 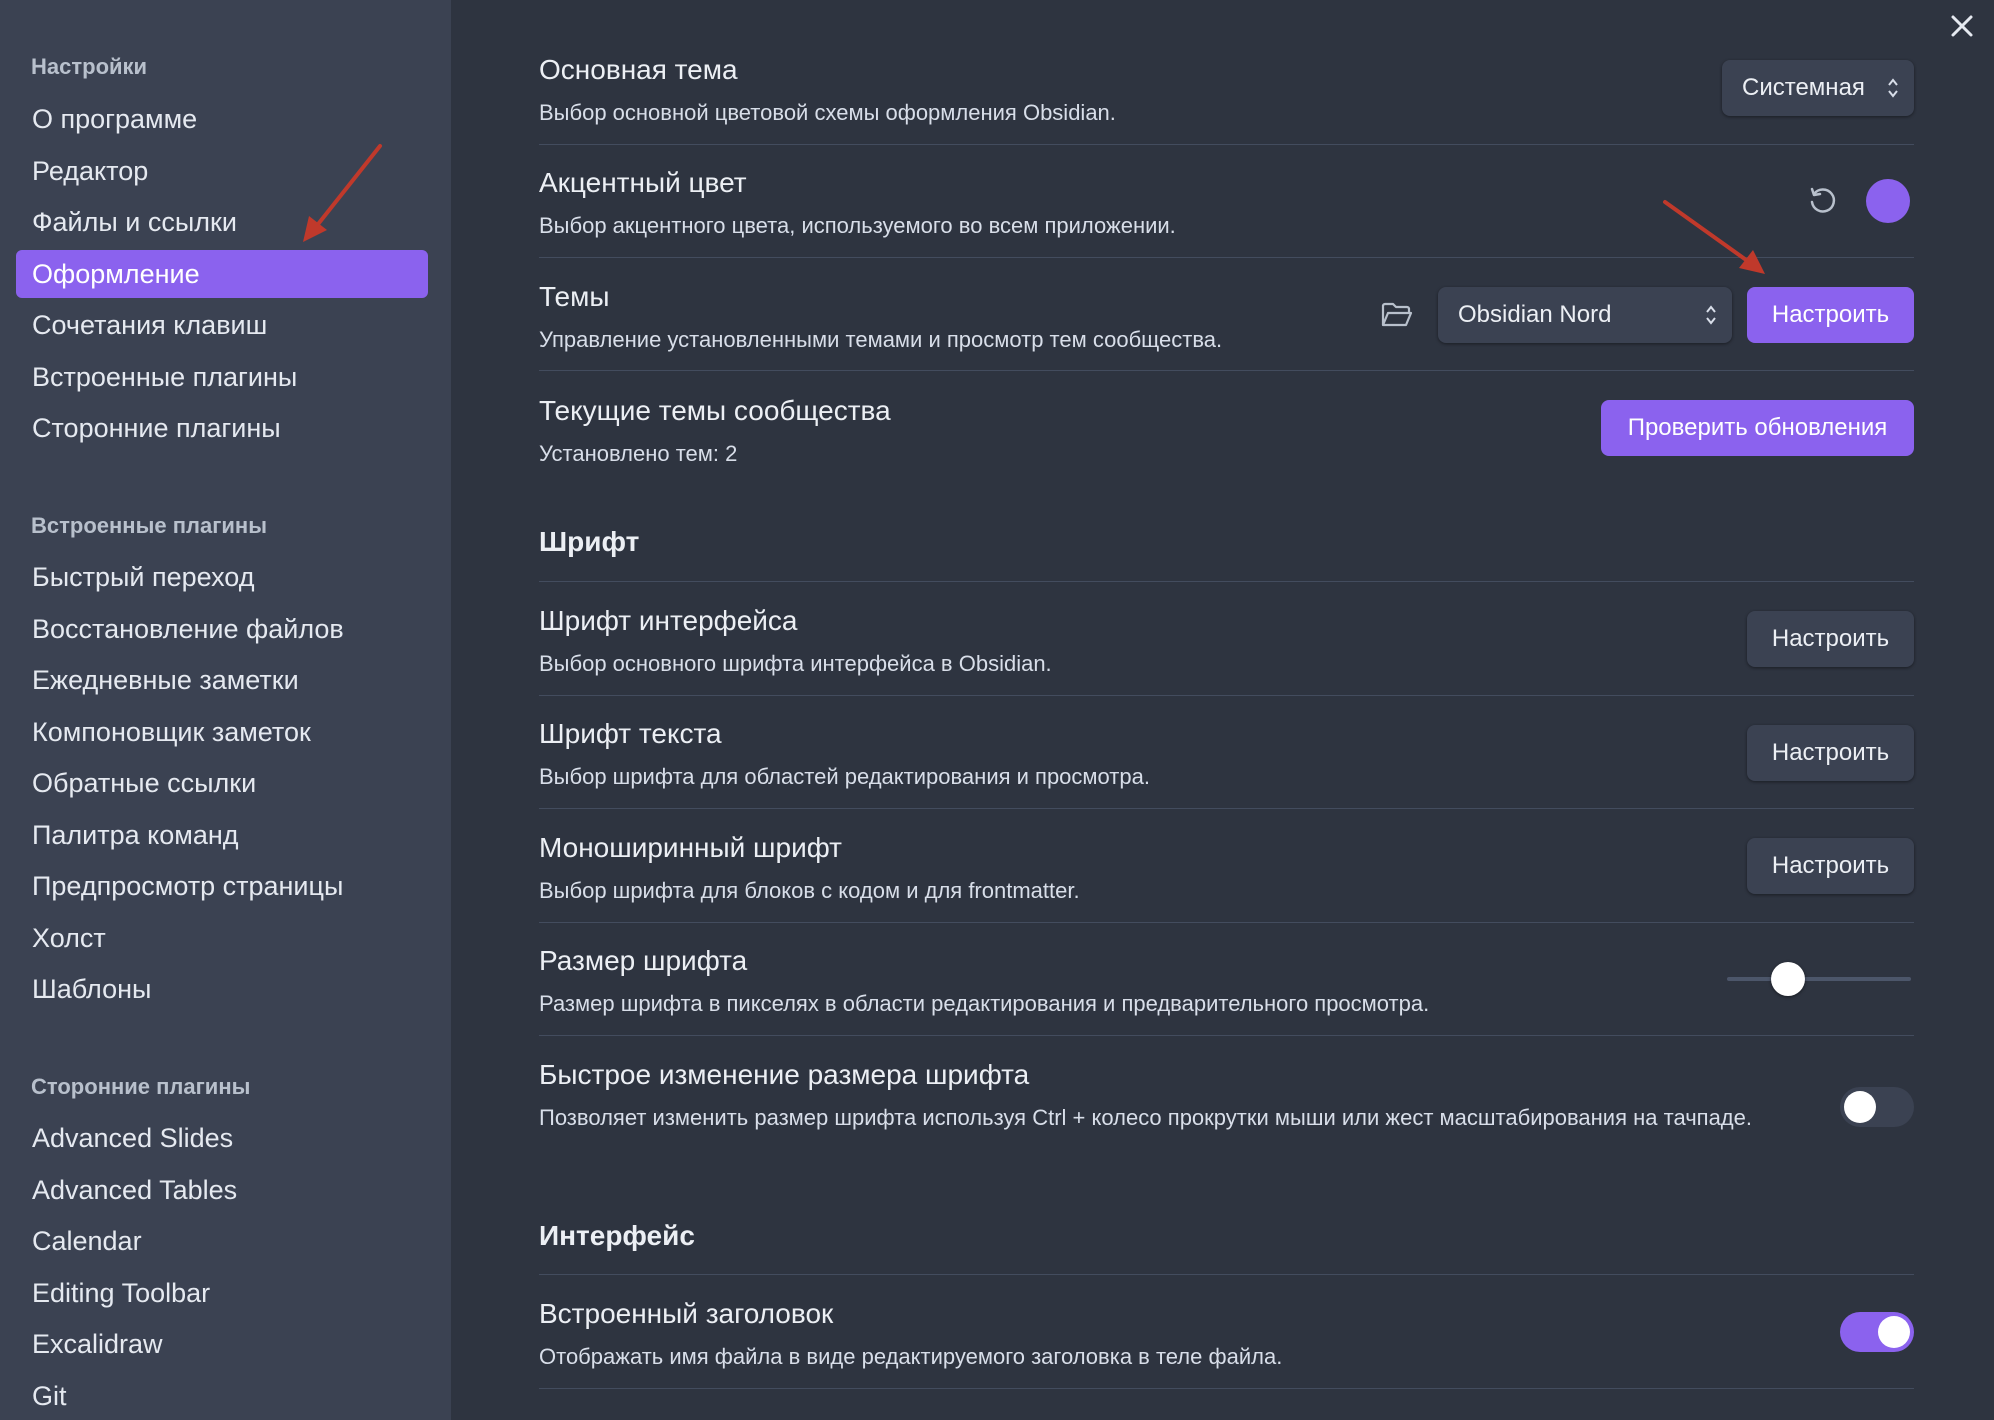 What do you see at coordinates (1757, 428) in the screenshot?
I see `check-updates-button: Проверить обновления` at bounding box center [1757, 428].